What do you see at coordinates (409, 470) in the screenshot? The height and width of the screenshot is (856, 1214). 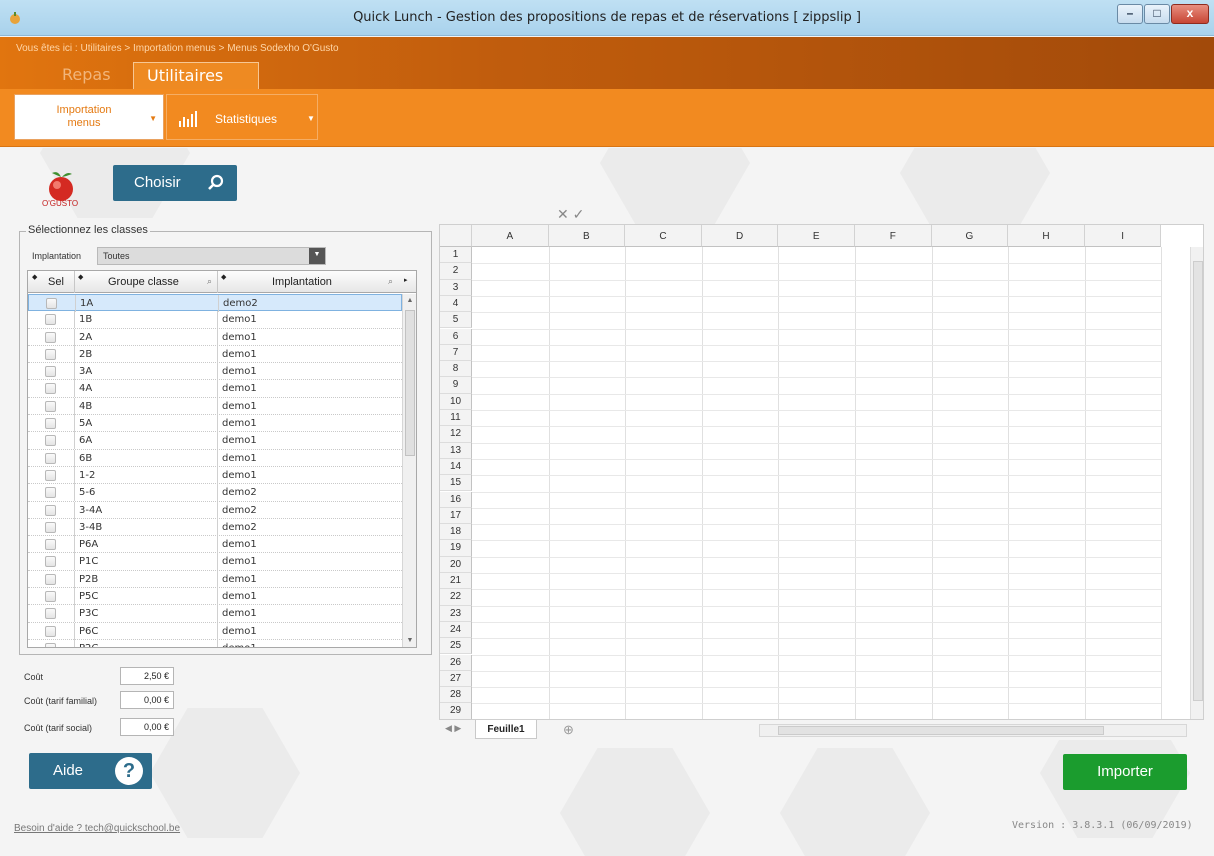 I see `grid-scrollbar: ▲ ▼` at bounding box center [409, 470].